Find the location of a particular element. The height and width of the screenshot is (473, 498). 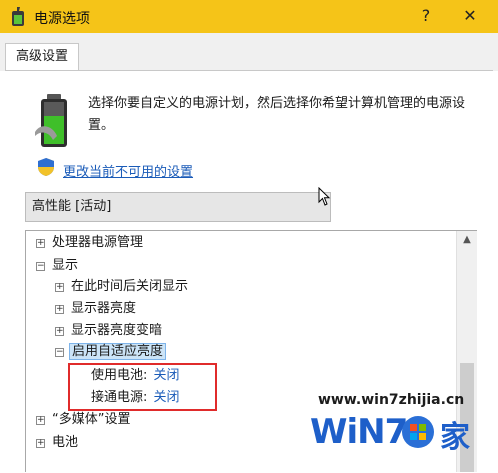

tree-item-battery: + 电池 is located at coordinates (57, 443).